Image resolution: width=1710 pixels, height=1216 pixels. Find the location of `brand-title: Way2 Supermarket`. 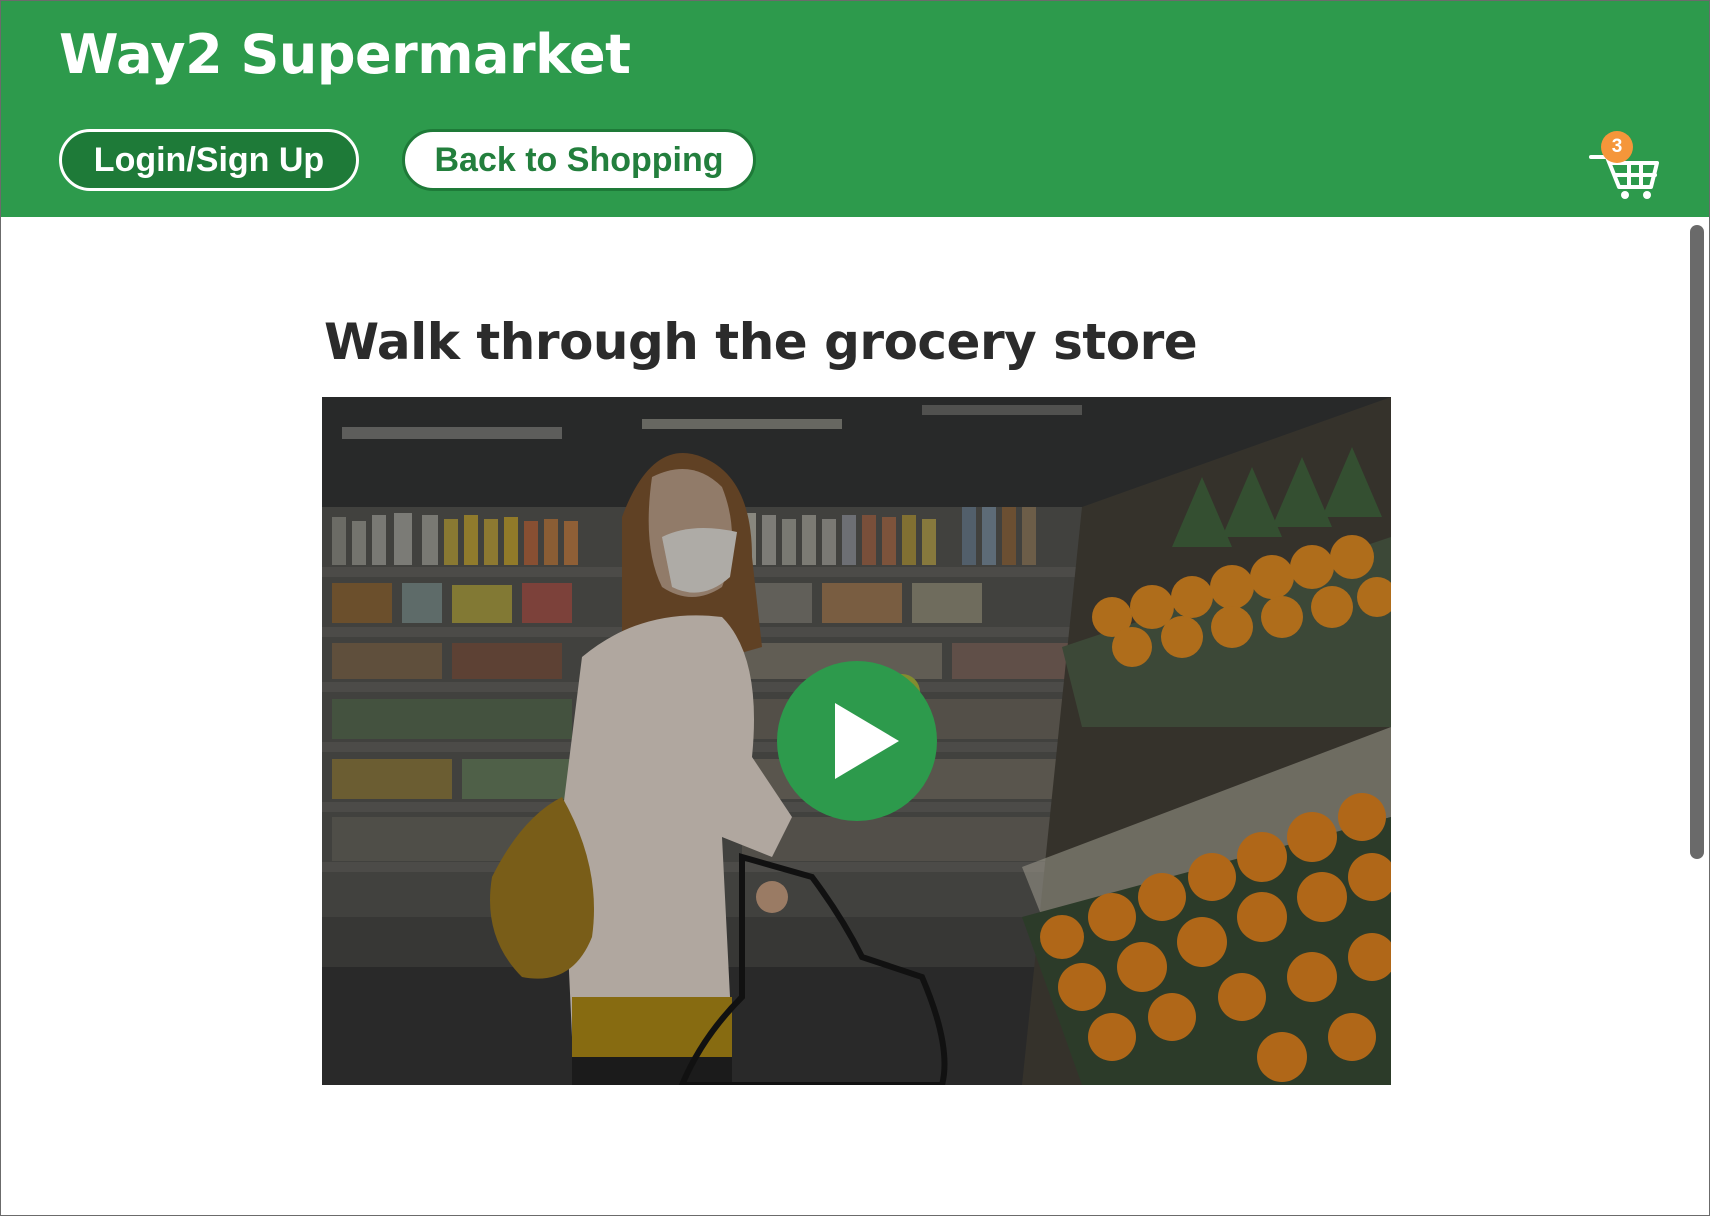

brand-title: Way2 Supermarket is located at coordinates (345, 54).